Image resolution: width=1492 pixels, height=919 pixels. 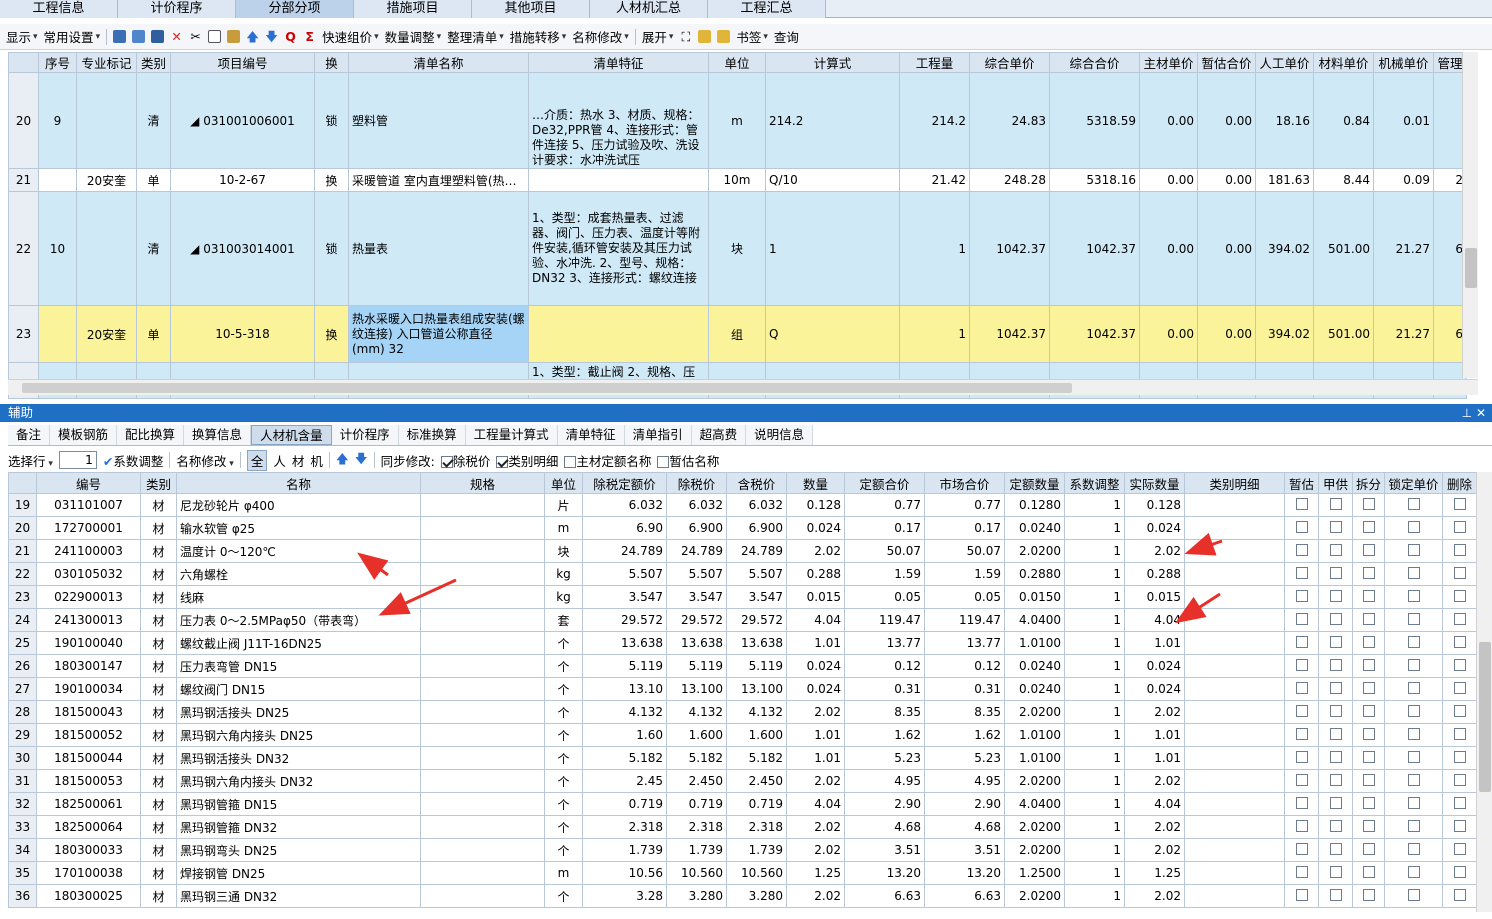 I want to click on cell-2: 材, so click(x=158, y=827).